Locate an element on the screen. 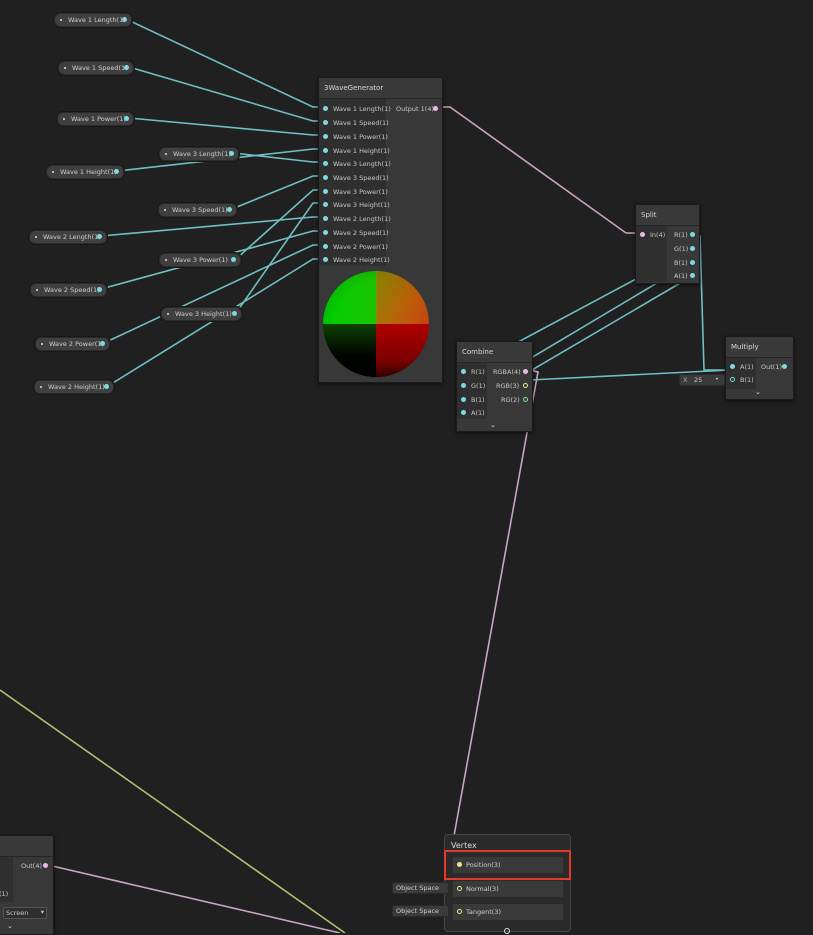 This screenshot has width=813, height=935. property-wave2-power: Wave 2 Power(1) is located at coordinates (72, 344).